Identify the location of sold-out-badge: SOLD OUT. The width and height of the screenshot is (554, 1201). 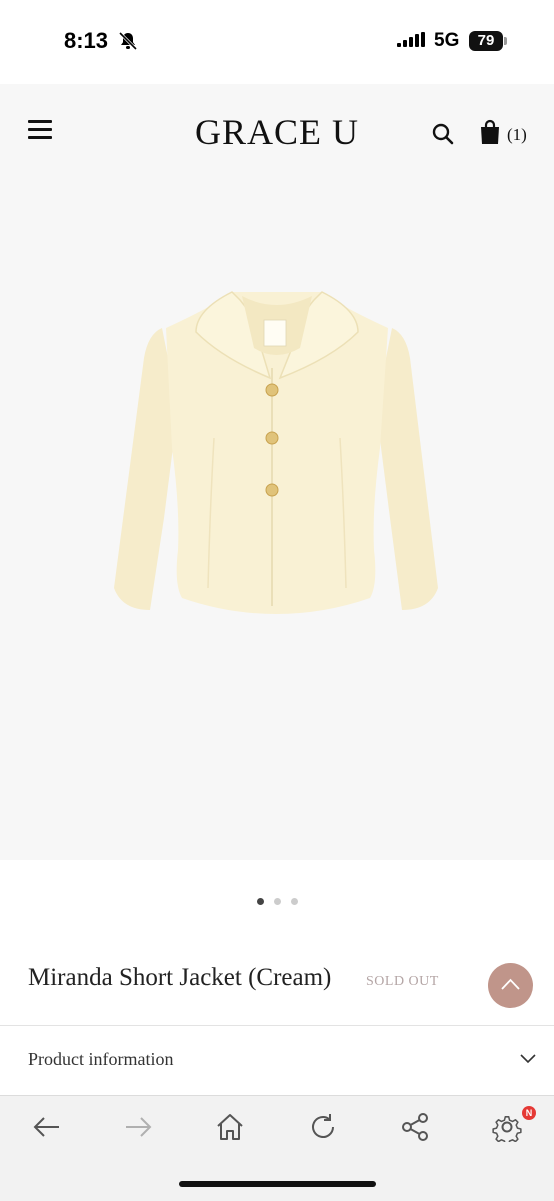
(402, 981).